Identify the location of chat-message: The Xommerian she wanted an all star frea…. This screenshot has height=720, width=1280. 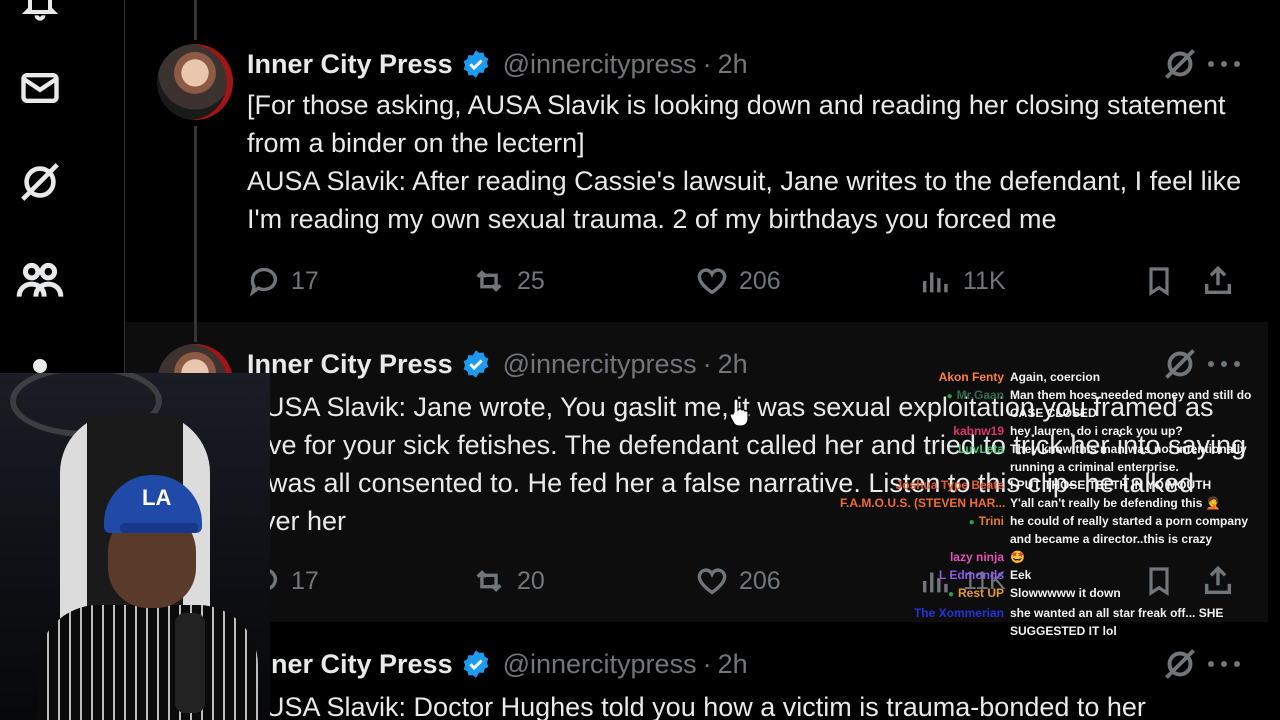
(1055, 622).